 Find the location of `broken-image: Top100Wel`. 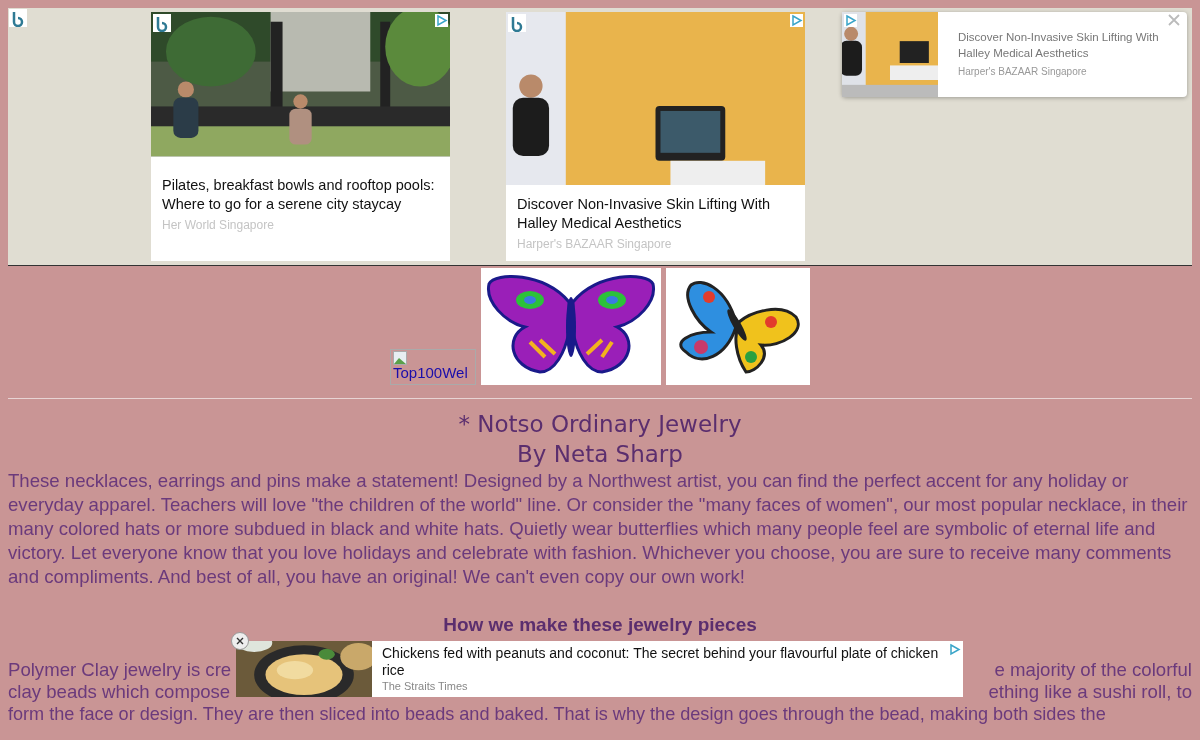

broken-image: Top100Wel is located at coordinates (433, 367).